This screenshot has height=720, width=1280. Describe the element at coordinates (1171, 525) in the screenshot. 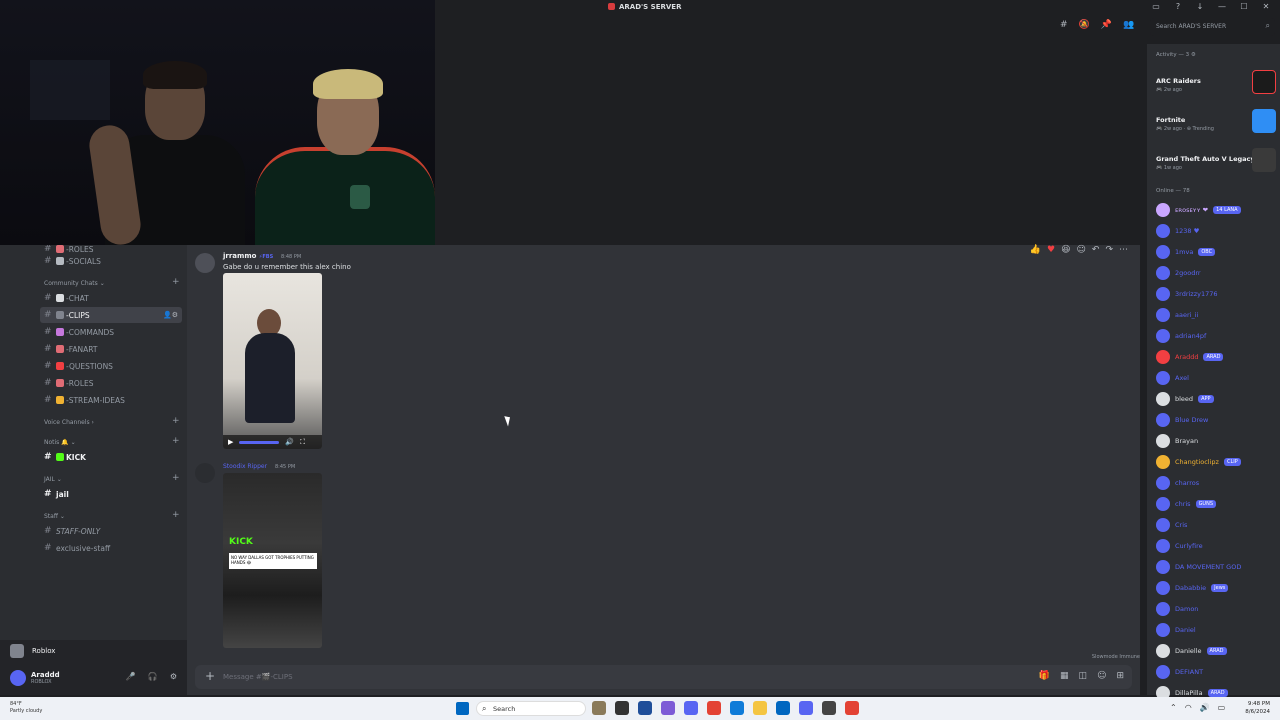

I see `member-item: Cris` at that location.